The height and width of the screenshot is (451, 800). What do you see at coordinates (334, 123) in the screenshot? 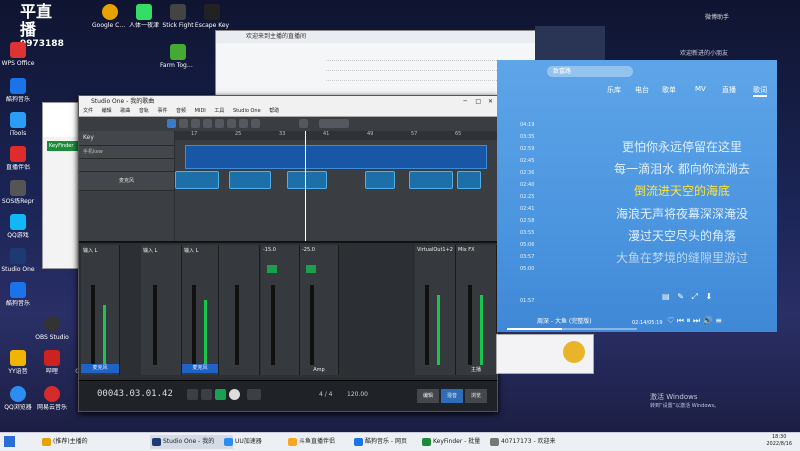
I see `quantize-select` at bounding box center [334, 123].